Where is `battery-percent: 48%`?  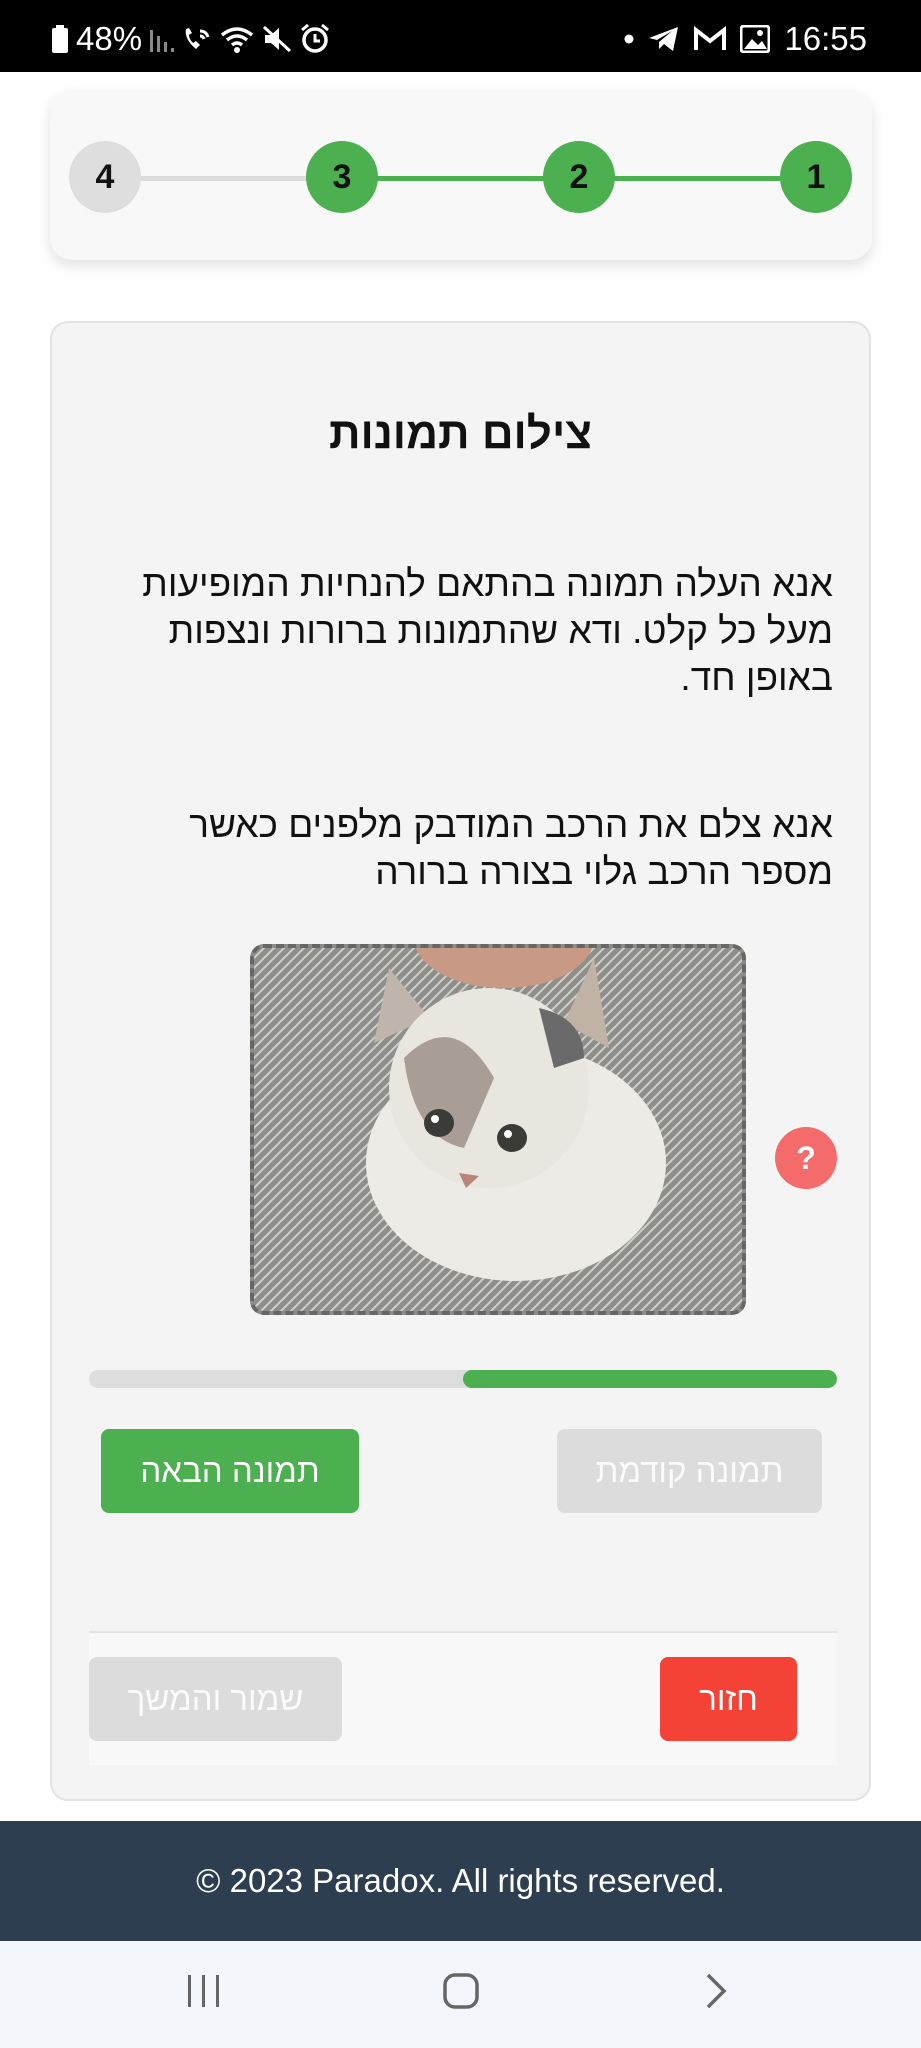
battery-percent: 48% is located at coordinates (109, 38).